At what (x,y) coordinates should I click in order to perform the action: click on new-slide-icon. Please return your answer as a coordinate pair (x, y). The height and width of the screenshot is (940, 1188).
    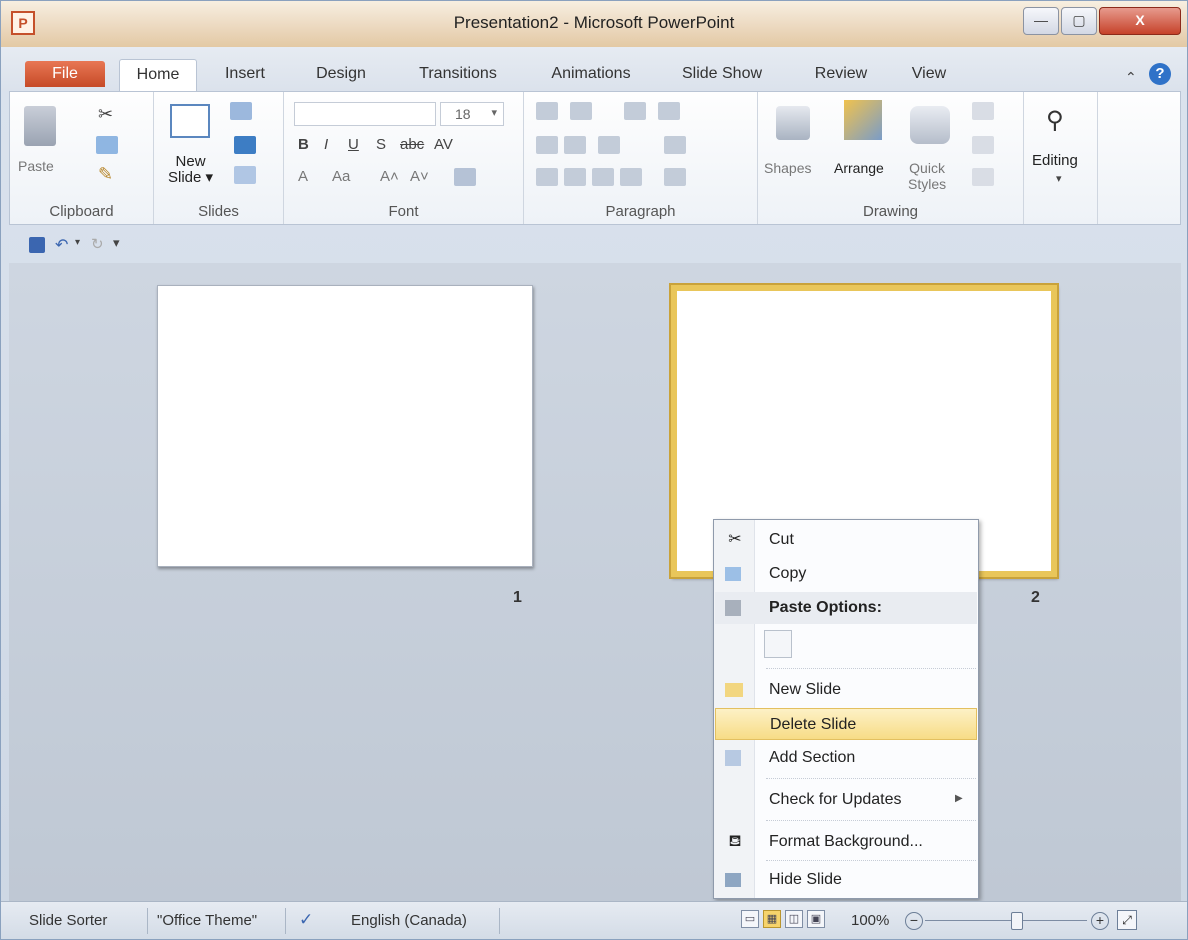
    Looking at the image, I should click on (190, 121).